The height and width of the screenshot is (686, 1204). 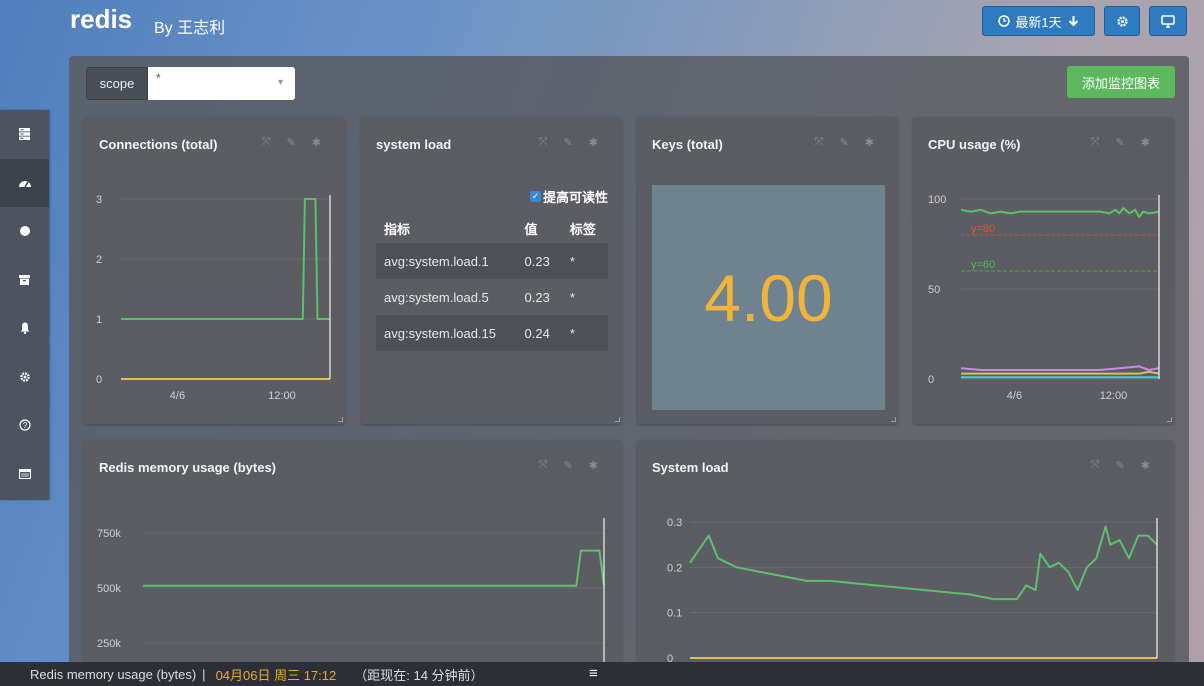 I want to click on y-tick-label: 50, so click(x=934, y=290).